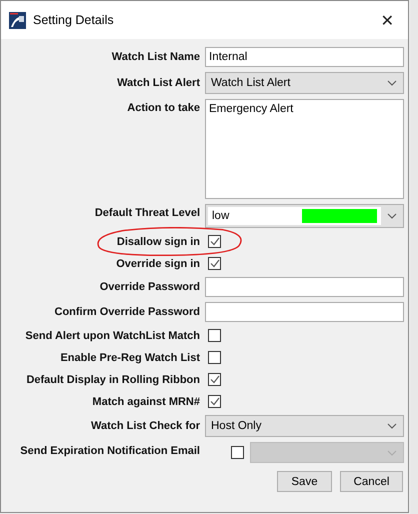 The image size is (418, 514). Describe the element at coordinates (304, 426) in the screenshot. I see `dropdown: Host Only` at that location.